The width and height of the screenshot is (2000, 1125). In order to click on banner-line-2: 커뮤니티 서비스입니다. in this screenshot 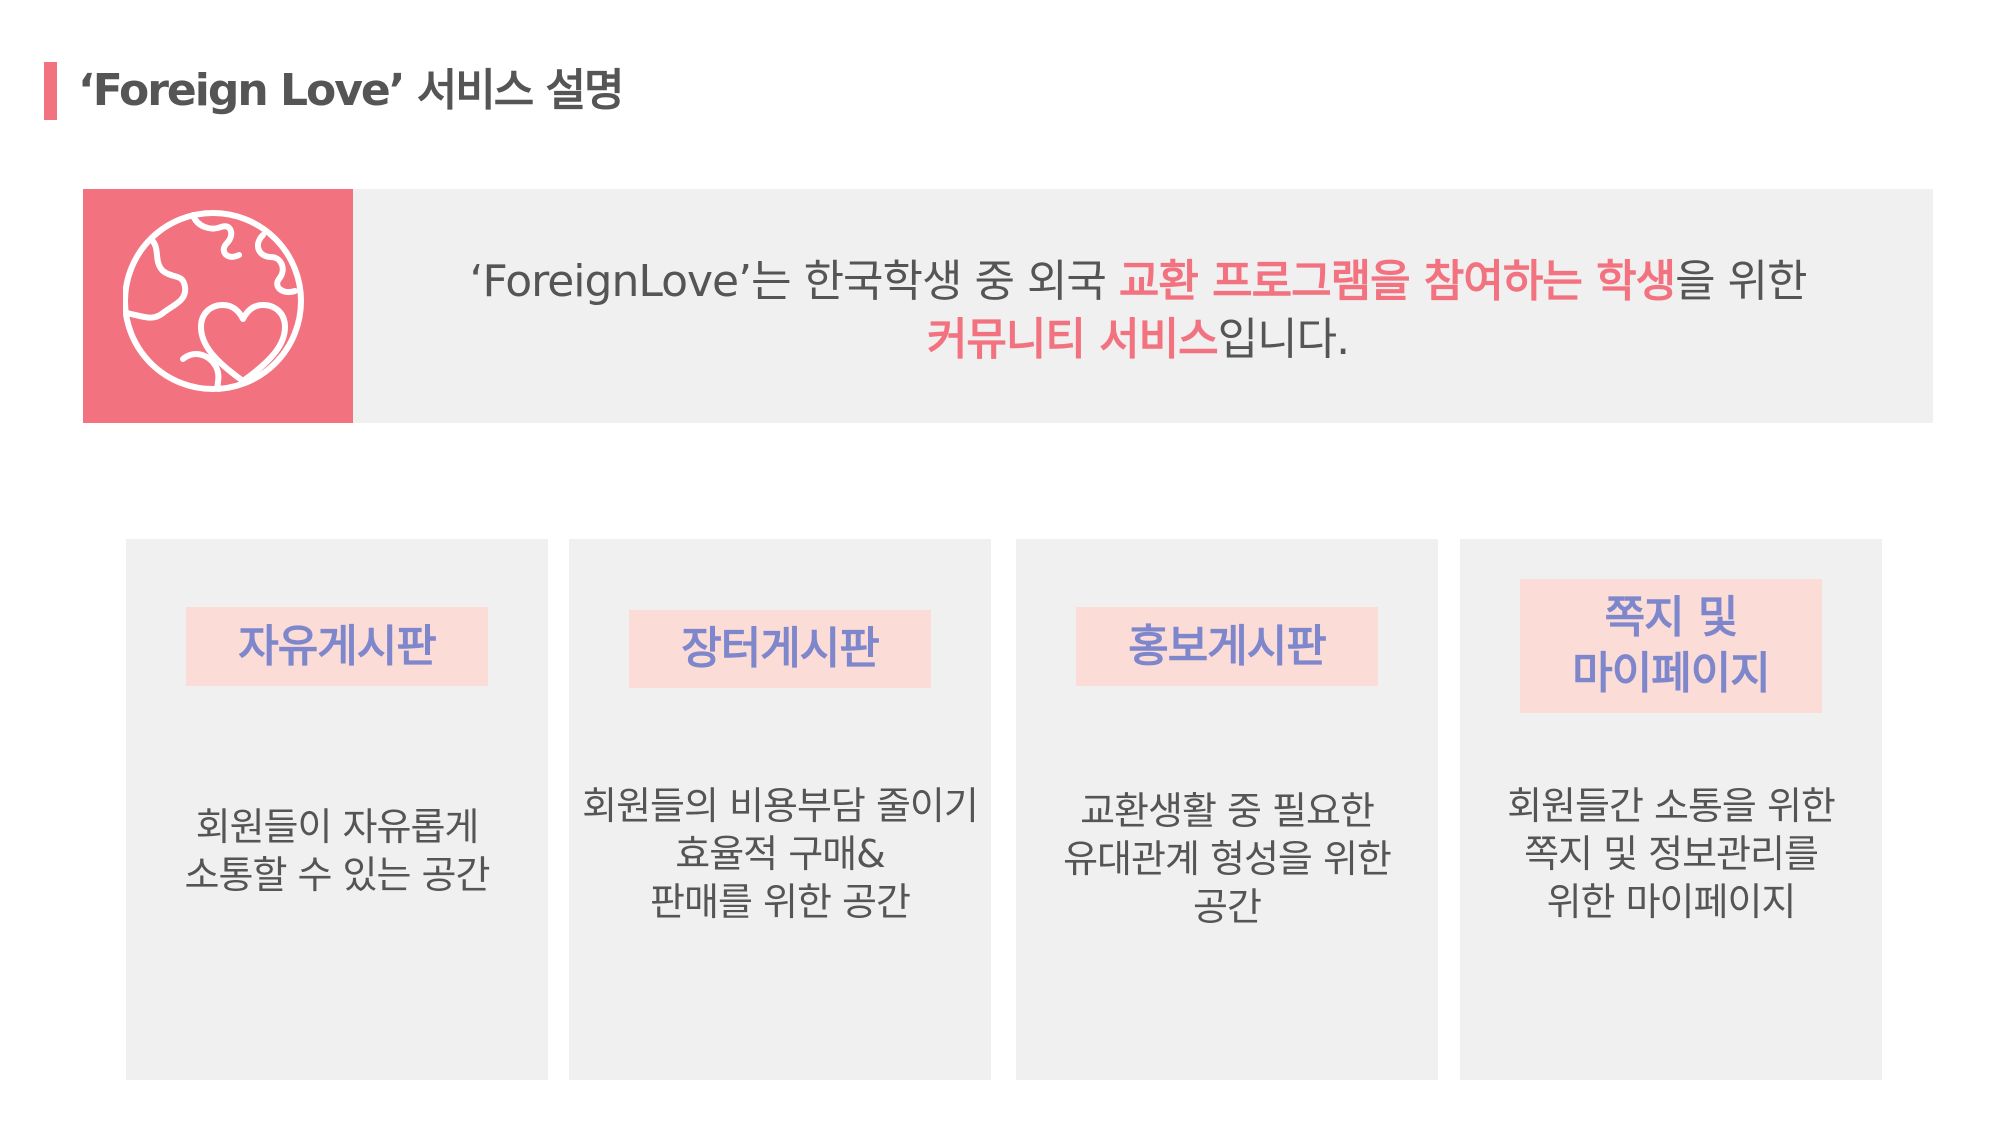, I will do `click(1138, 340)`.